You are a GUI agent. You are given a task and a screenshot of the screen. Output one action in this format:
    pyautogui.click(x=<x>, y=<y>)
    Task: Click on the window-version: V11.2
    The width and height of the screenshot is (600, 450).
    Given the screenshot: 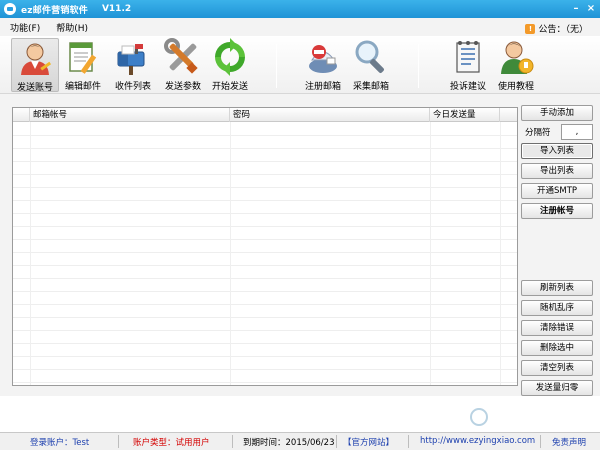 What is the action you would take?
    pyautogui.click(x=116, y=9)
    